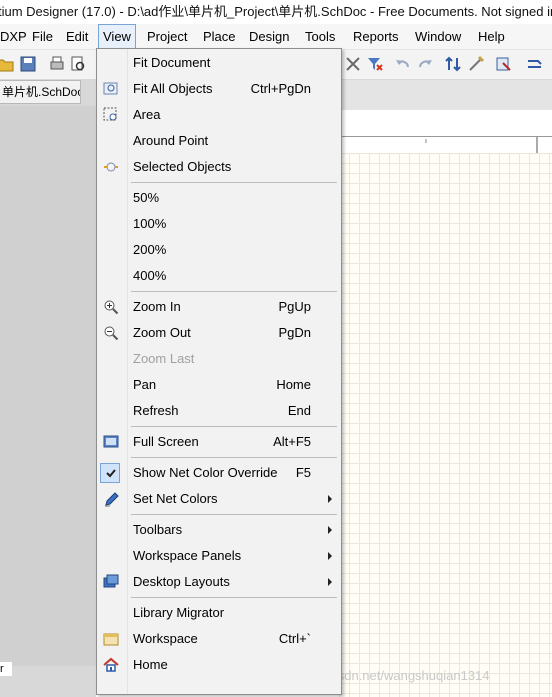  What do you see at coordinates (376, 36) in the screenshot?
I see `menu-reports: Reports` at bounding box center [376, 36].